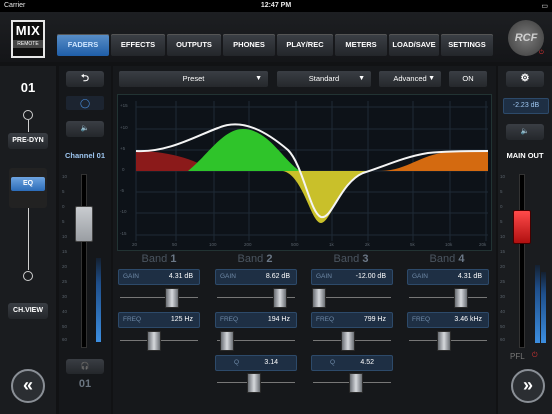 The image size is (552, 414). Describe the element at coordinates (305, 45) in the screenshot. I see `tab-play-rec: PLAY/REC` at that location.